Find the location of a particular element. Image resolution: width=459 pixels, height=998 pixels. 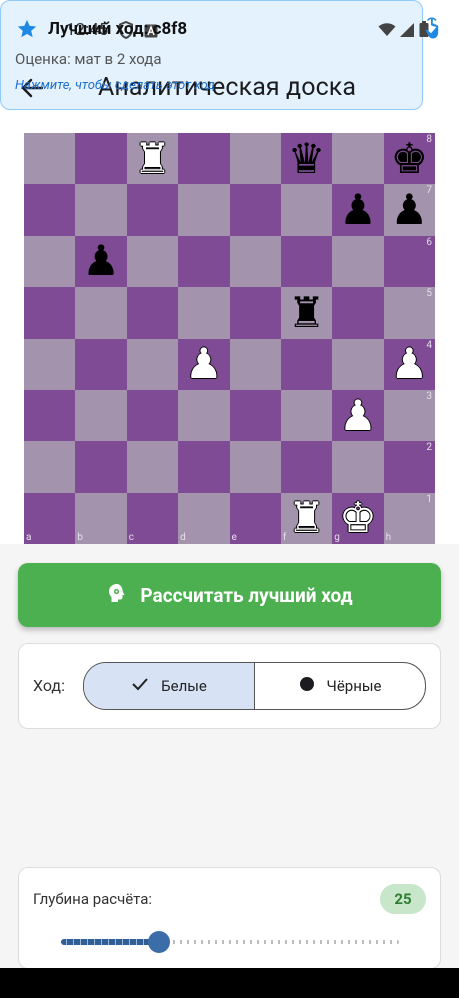

turn-option-white: Белые is located at coordinates (169, 686).